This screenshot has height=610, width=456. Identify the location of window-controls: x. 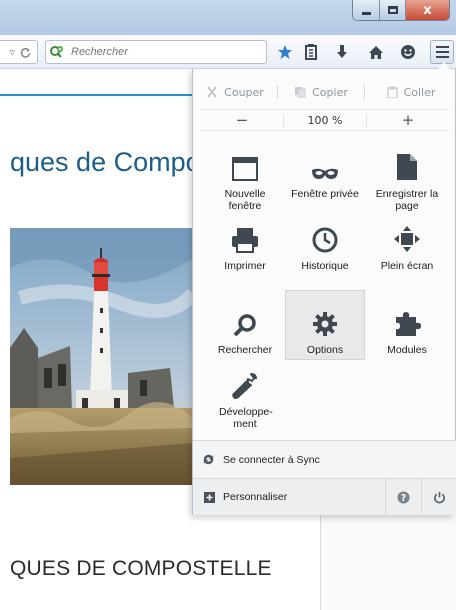
(401, 10).